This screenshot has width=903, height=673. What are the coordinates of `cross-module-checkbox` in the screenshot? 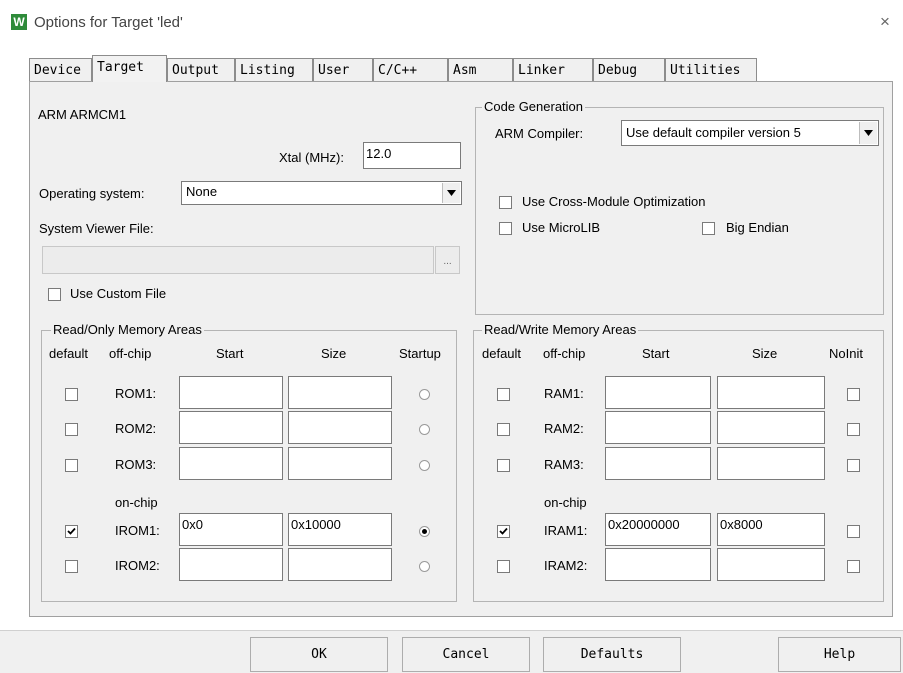 It's located at (505, 202).